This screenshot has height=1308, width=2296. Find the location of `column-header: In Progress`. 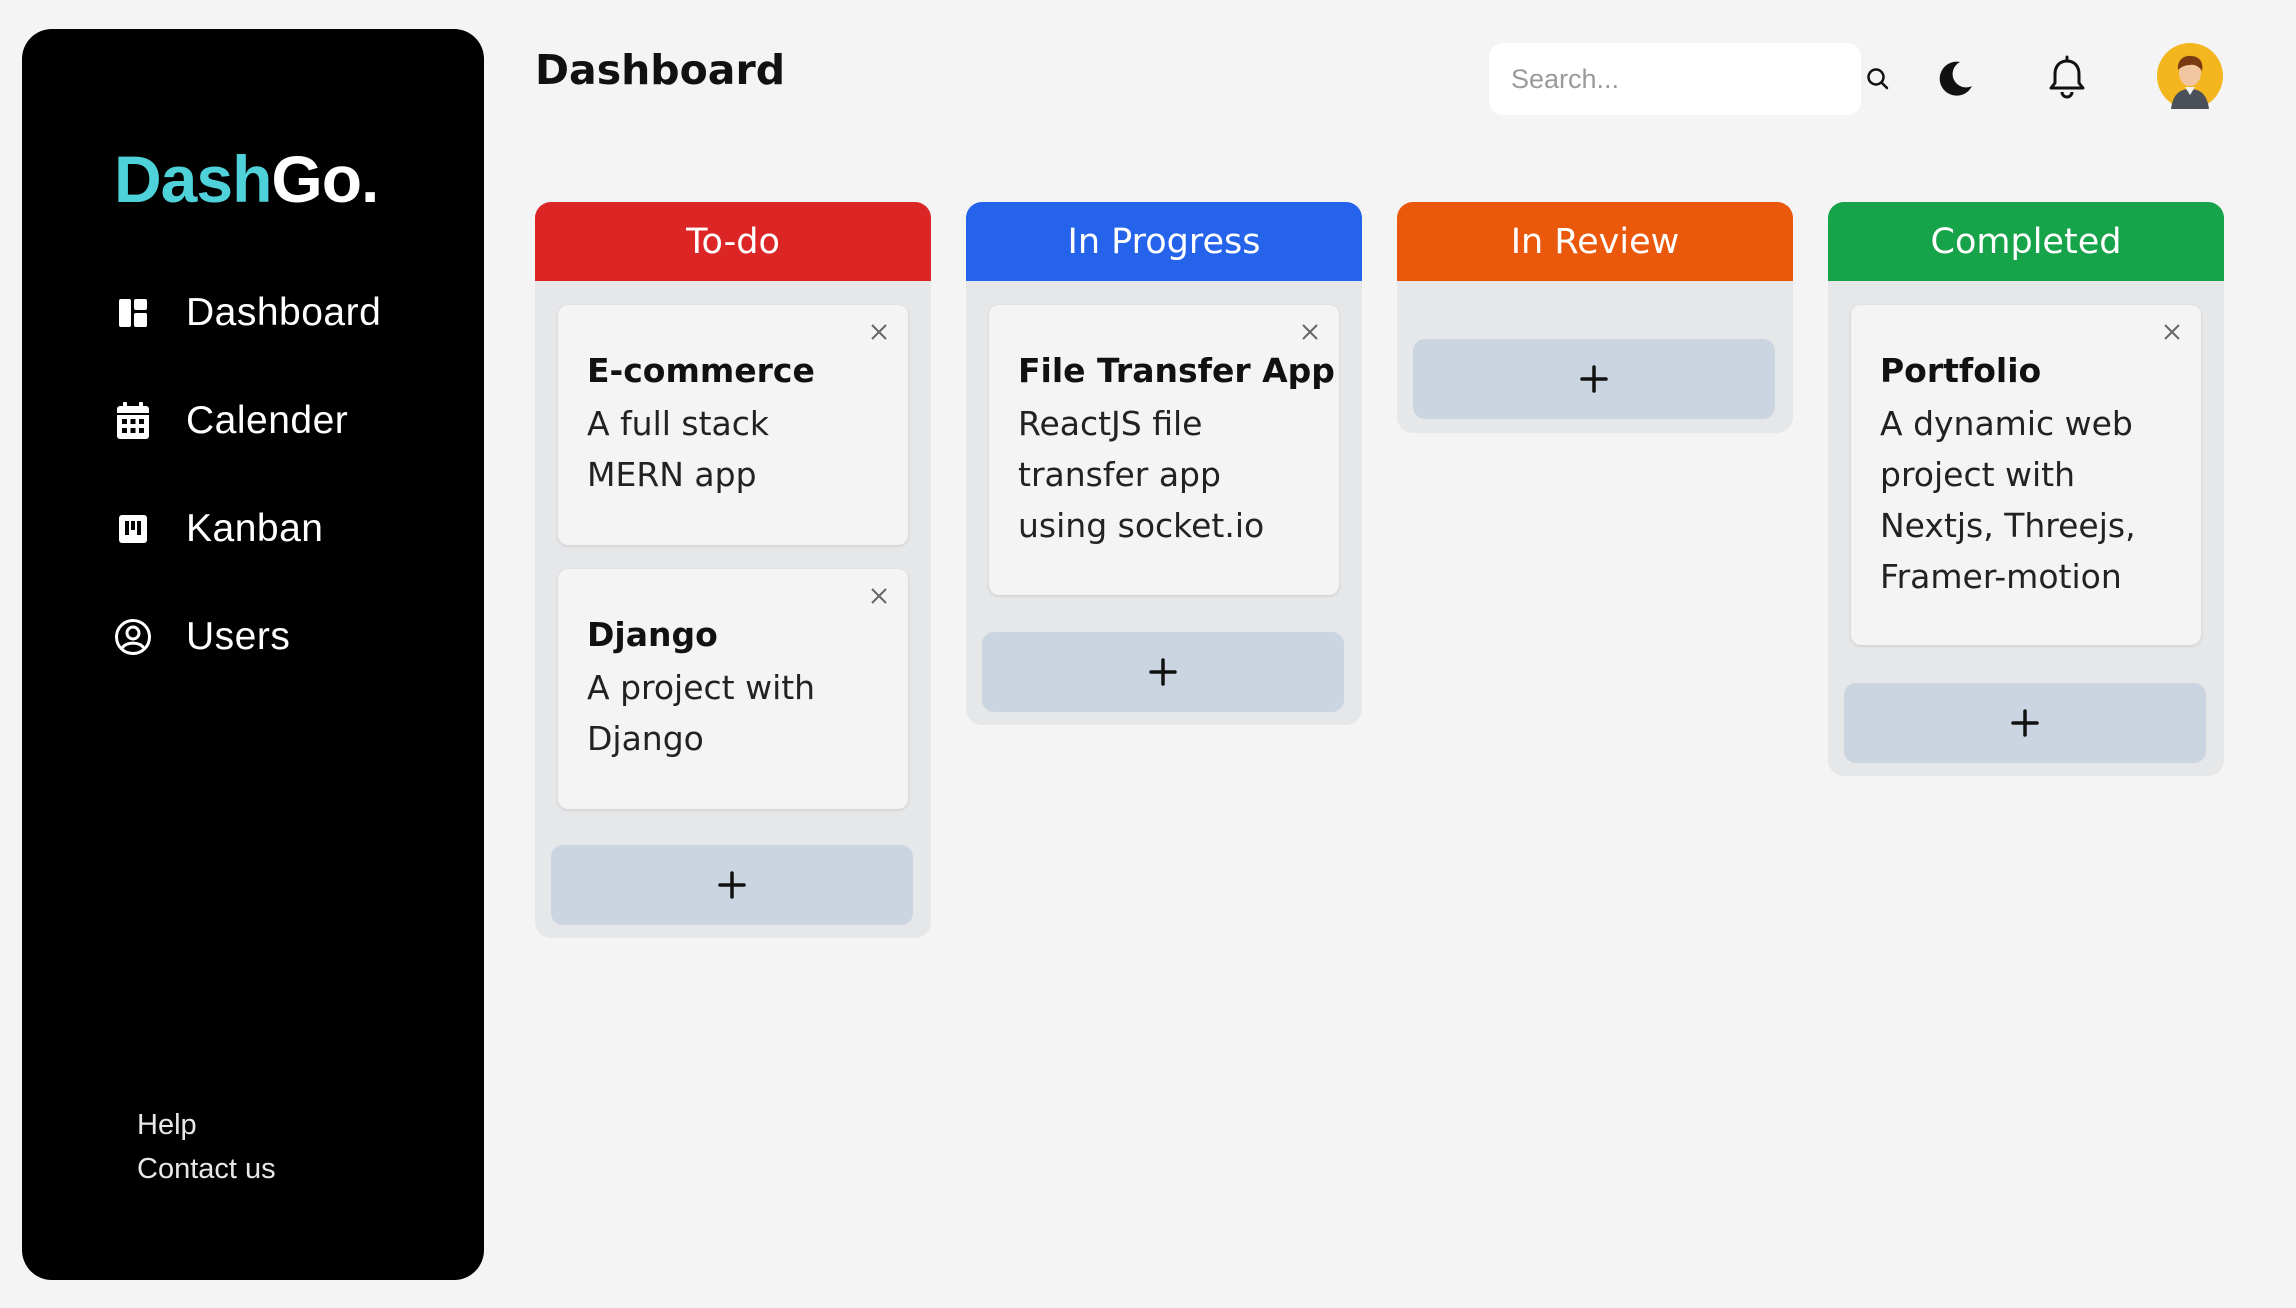

column-header: In Progress is located at coordinates (1164, 241).